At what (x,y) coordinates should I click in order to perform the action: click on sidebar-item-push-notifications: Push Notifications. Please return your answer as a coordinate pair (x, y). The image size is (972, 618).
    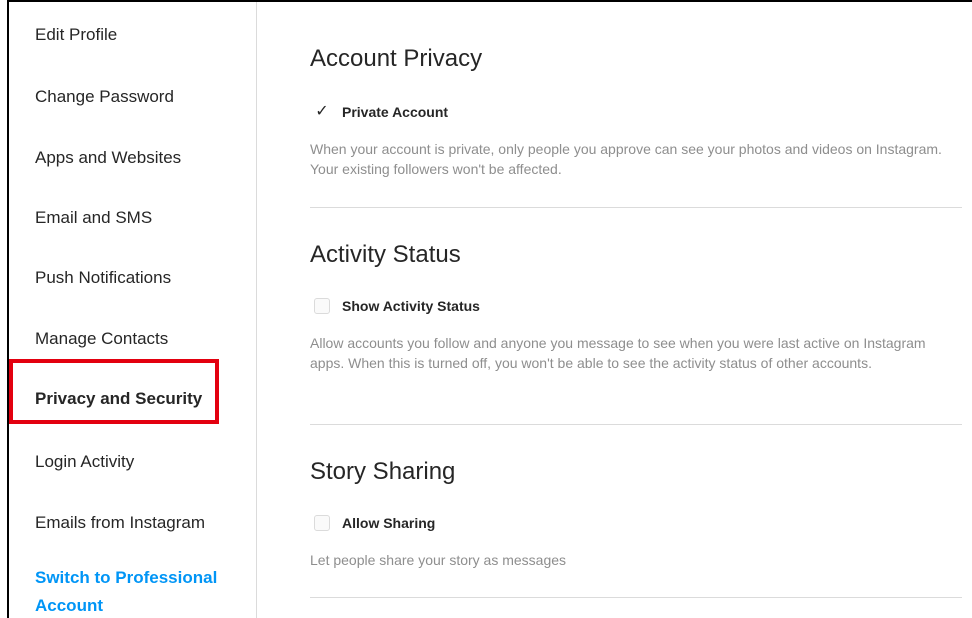
    Looking at the image, I should click on (103, 278).